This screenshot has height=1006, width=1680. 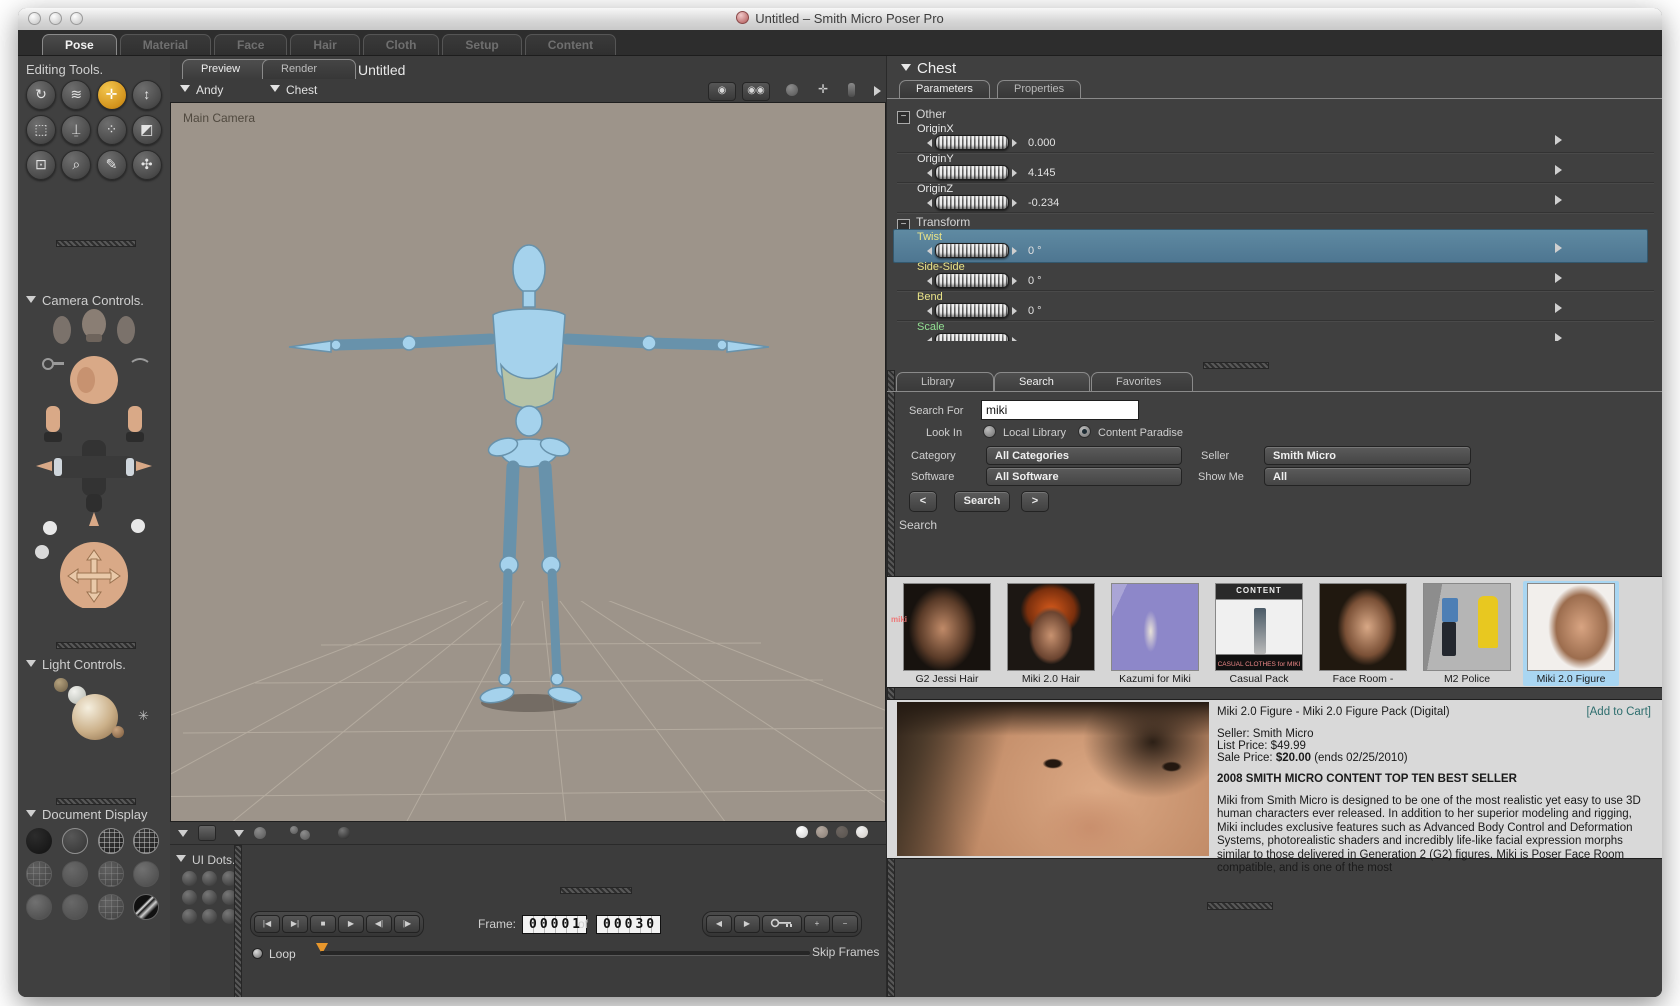 I want to click on display-smooth-lined-button, so click(x=74, y=907).